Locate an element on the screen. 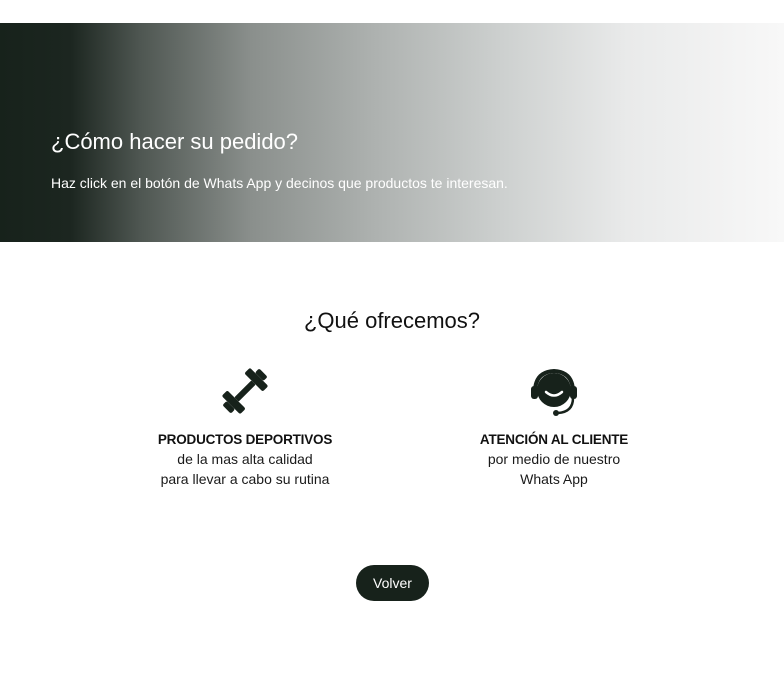 This screenshot has width=784, height=673. section-title: ¿Qué ofrecemos? is located at coordinates (392, 320).